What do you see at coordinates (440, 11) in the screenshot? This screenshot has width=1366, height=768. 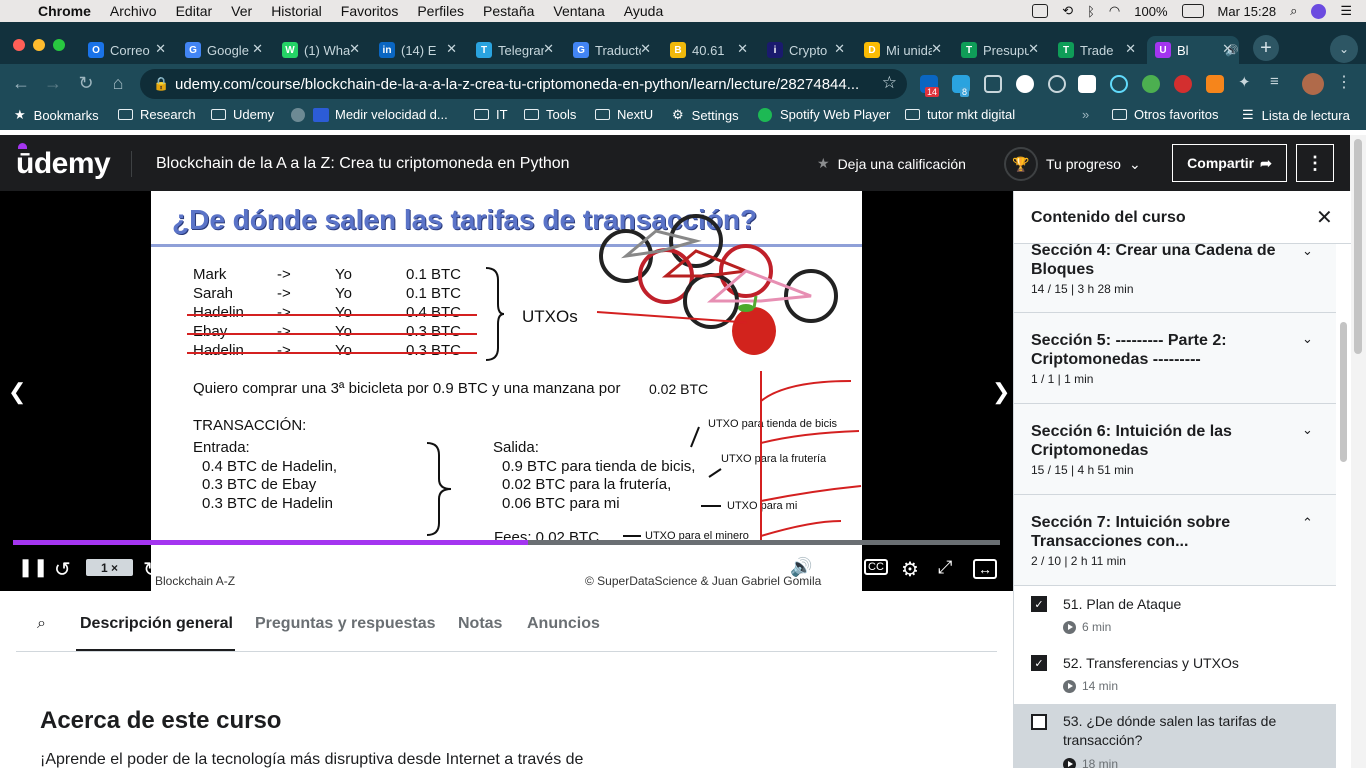 I see `menu-perfiles: Perfiles` at bounding box center [440, 11].